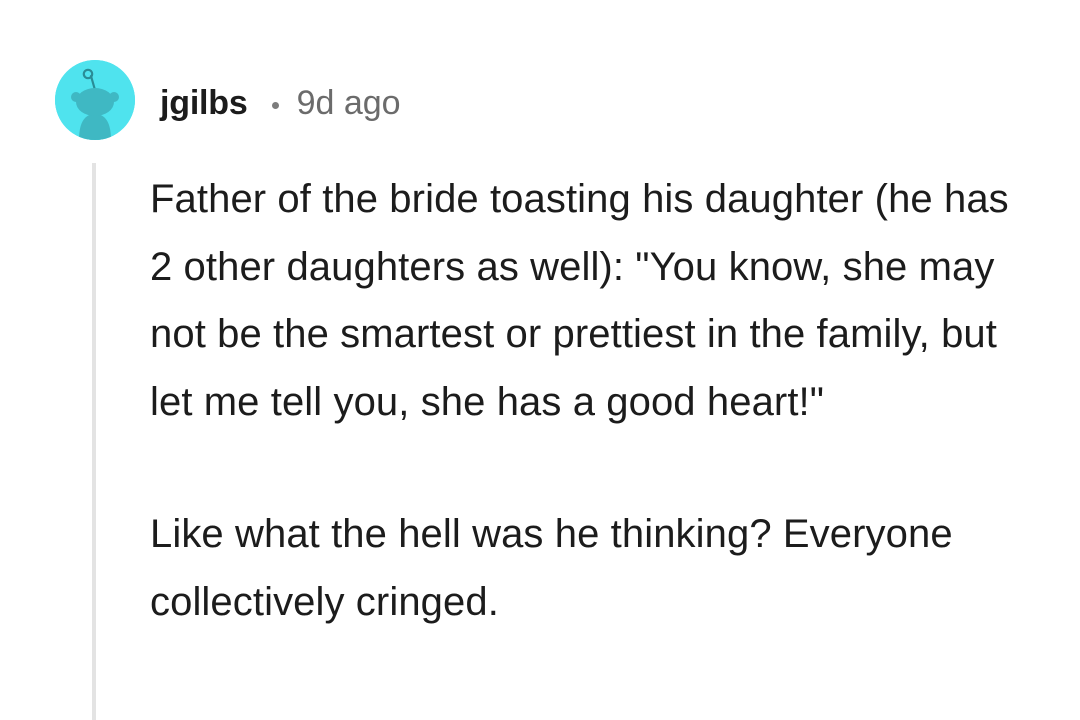  What do you see at coordinates (349, 103) in the screenshot?
I see `timestamp: 9d ago` at bounding box center [349, 103].